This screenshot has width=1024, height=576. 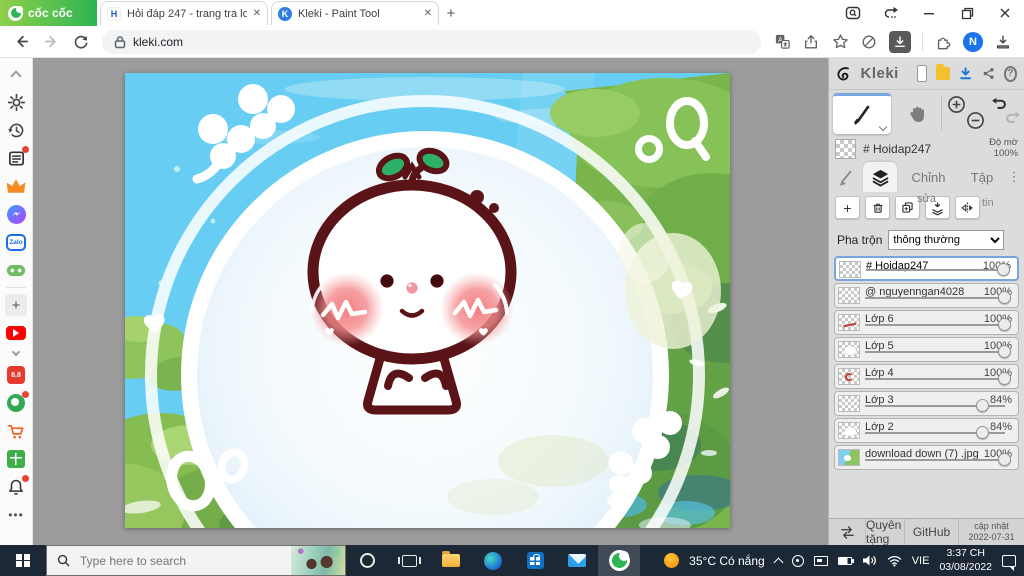 I want to click on new-tab-button: +, so click(x=451, y=13).